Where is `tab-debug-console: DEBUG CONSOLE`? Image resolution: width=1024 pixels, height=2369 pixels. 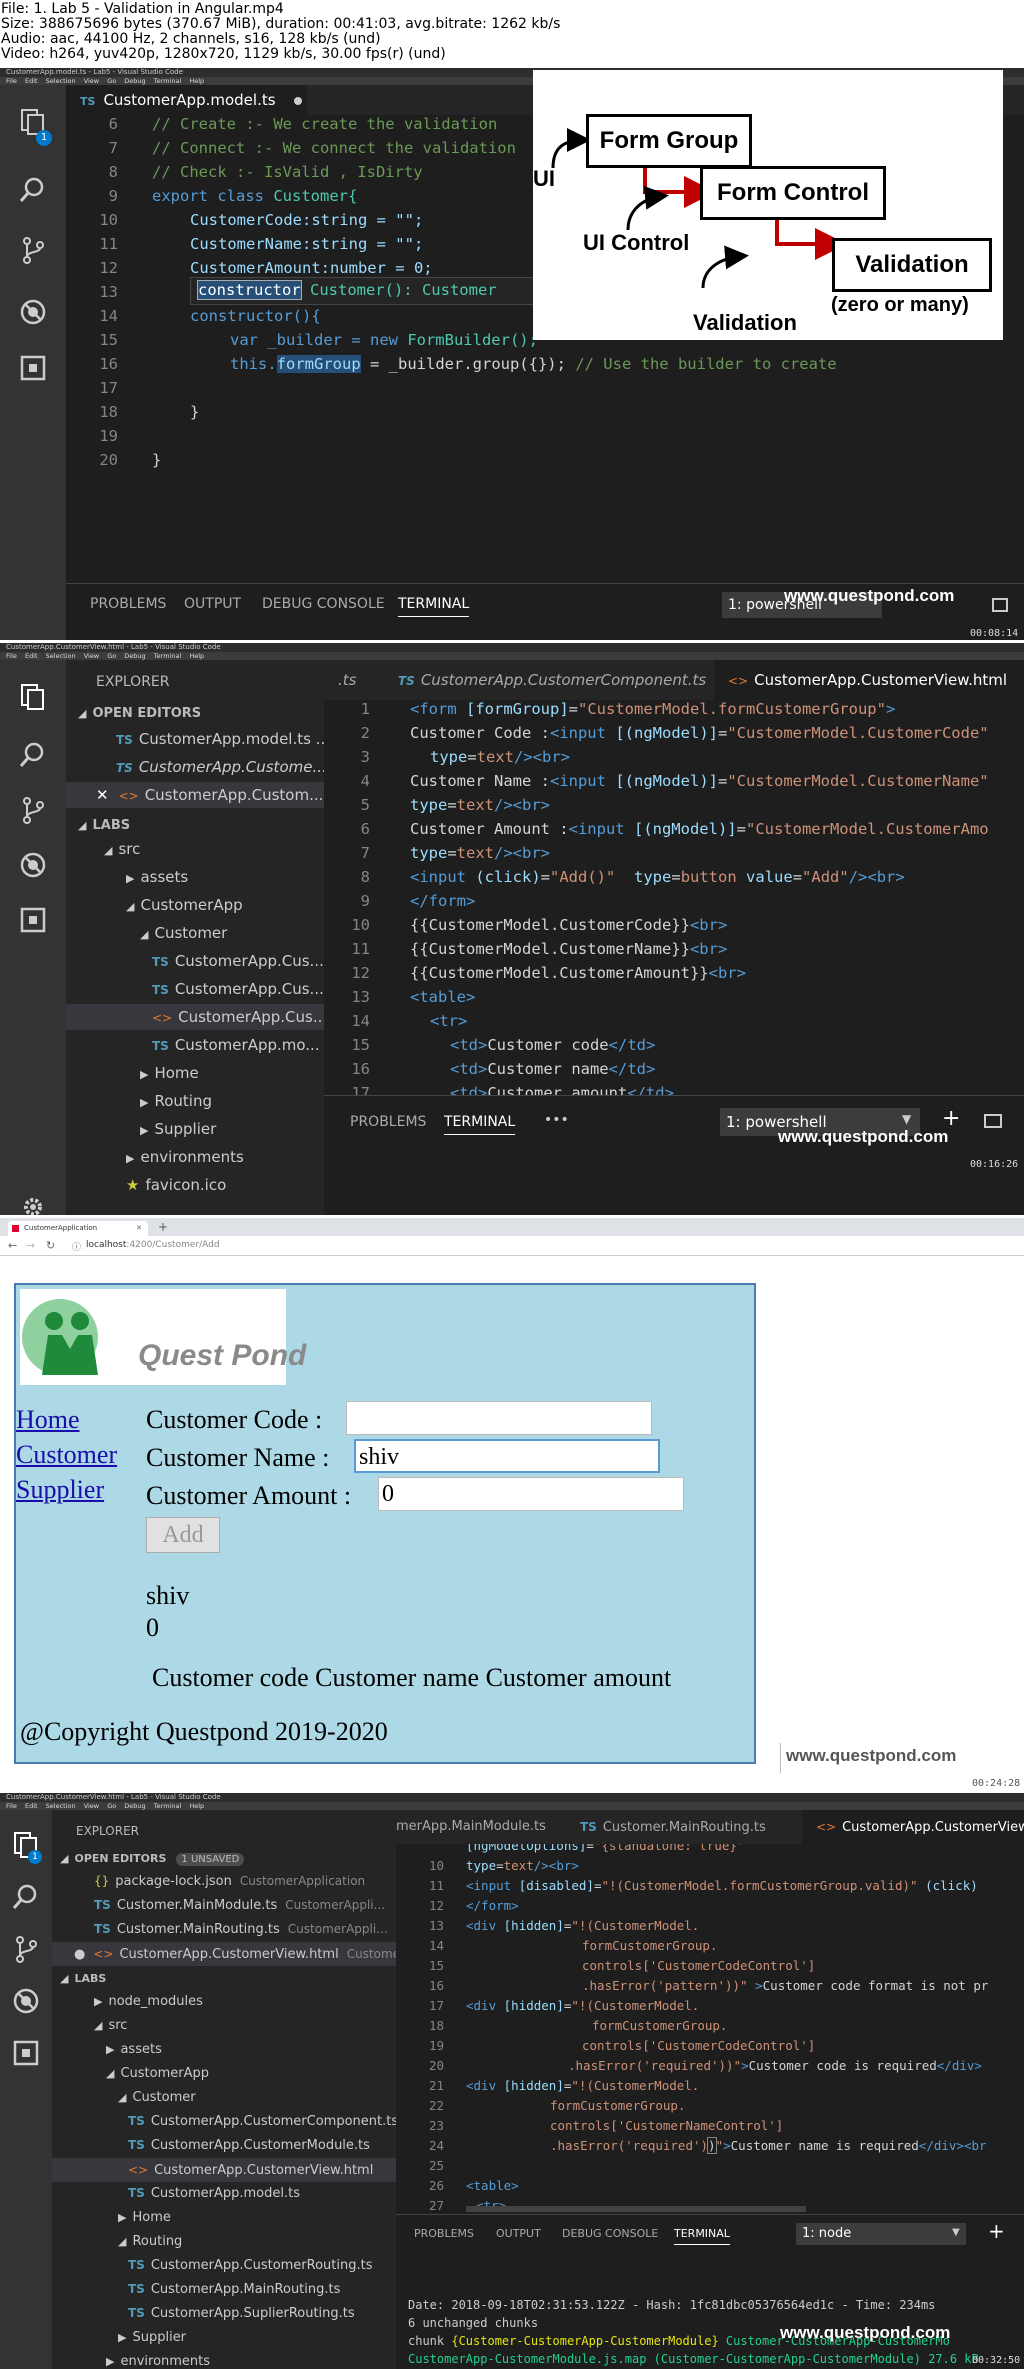 tab-debug-console: DEBUG CONSOLE is located at coordinates (610, 2233).